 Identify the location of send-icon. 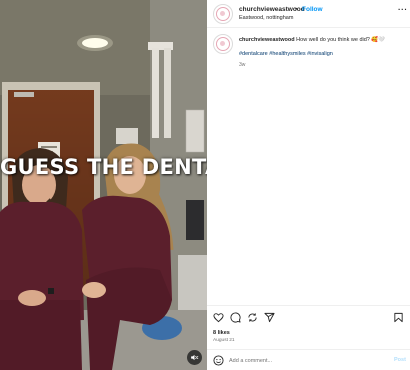
(269, 317).